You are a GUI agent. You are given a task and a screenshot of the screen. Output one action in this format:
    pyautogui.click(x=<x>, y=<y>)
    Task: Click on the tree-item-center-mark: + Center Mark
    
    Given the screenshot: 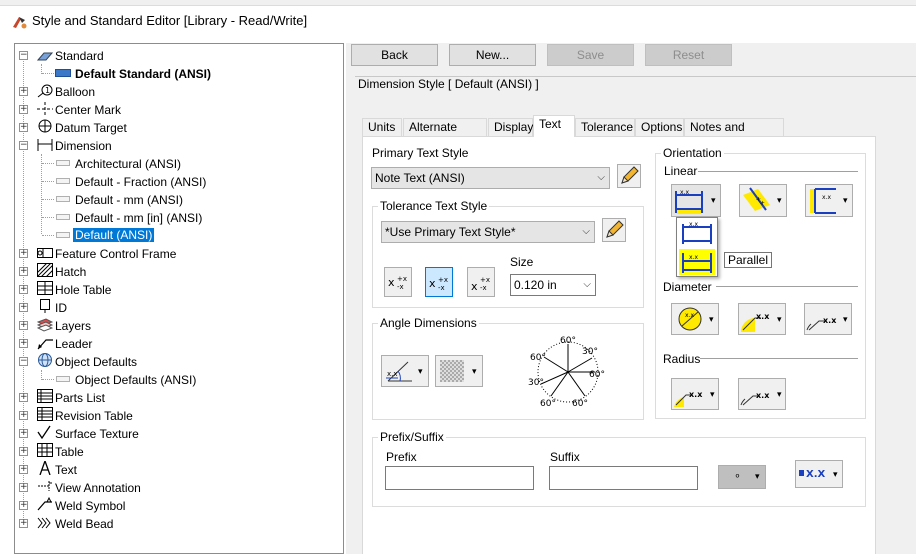 What is the action you would take?
    pyautogui.click(x=179, y=110)
    